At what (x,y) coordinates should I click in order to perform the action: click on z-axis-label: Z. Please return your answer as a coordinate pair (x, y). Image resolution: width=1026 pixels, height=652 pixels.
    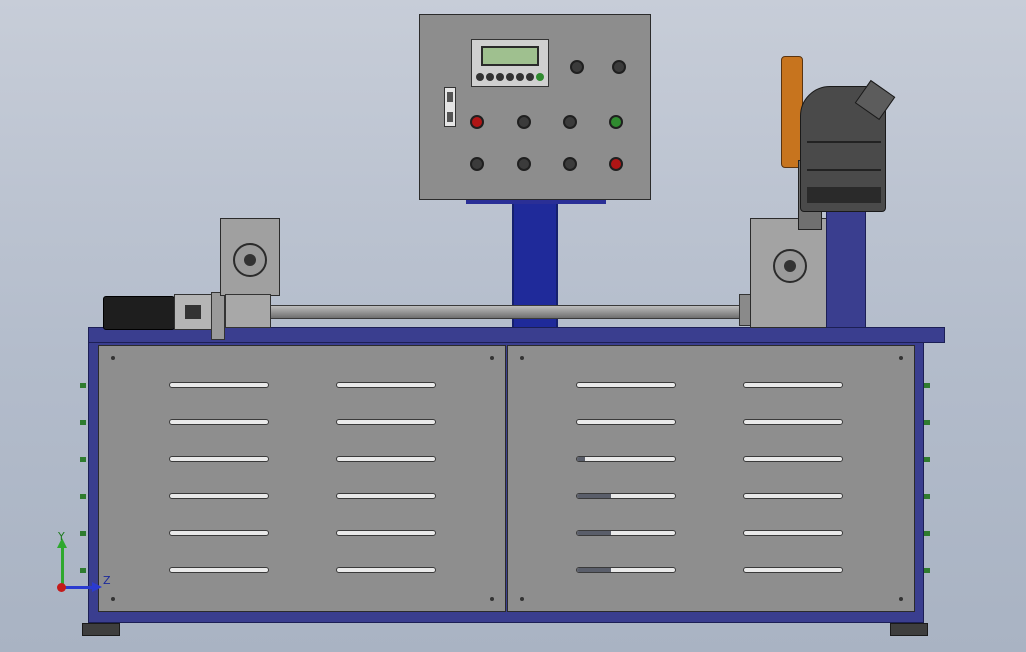
    Looking at the image, I should click on (107, 580).